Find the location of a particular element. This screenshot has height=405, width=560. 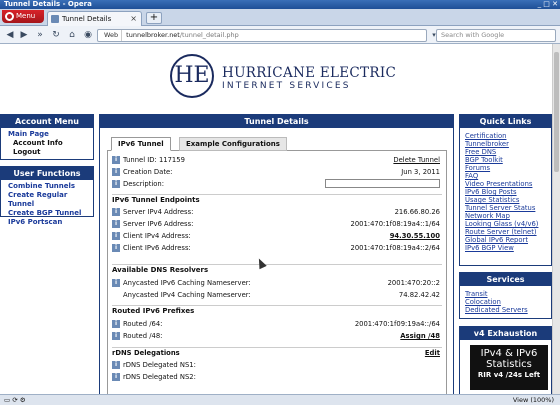

creation-date-row: i Creation Date: Jun 3, 2011 is located at coordinates (277, 172).